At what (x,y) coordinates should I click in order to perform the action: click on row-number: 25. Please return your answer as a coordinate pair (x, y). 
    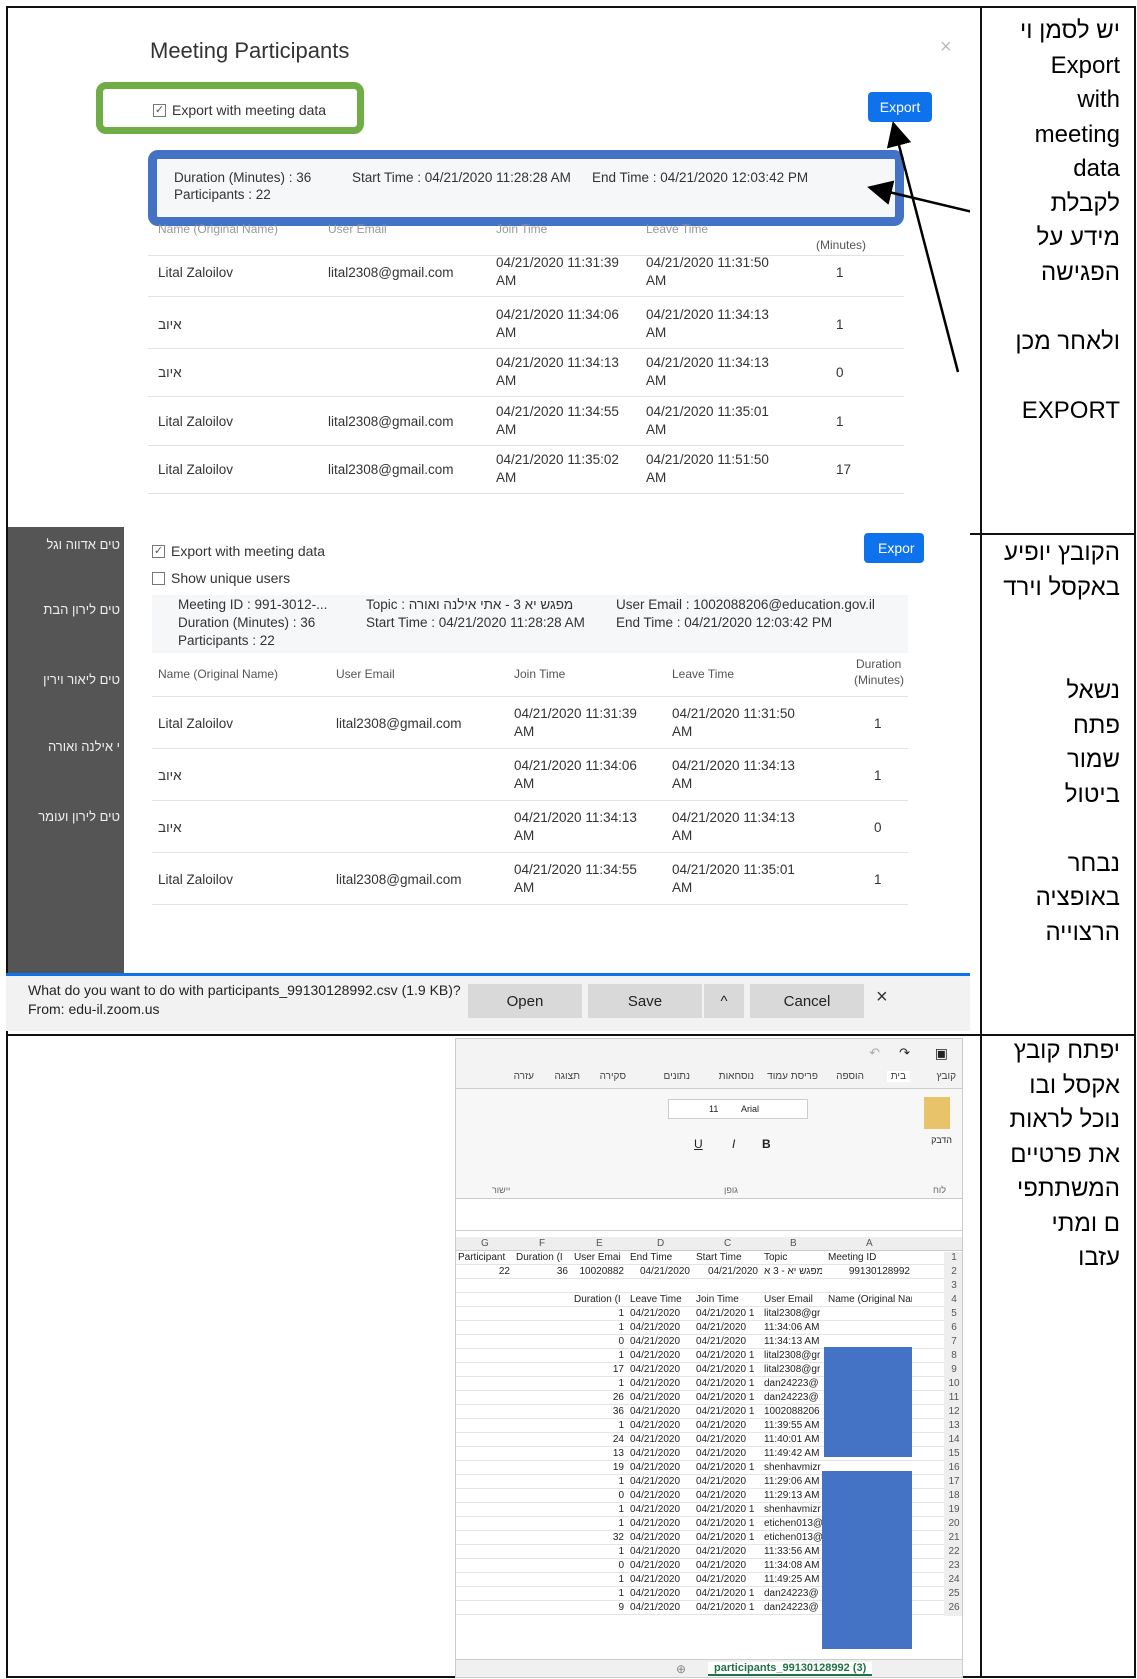
    Looking at the image, I should click on (953, 1595).